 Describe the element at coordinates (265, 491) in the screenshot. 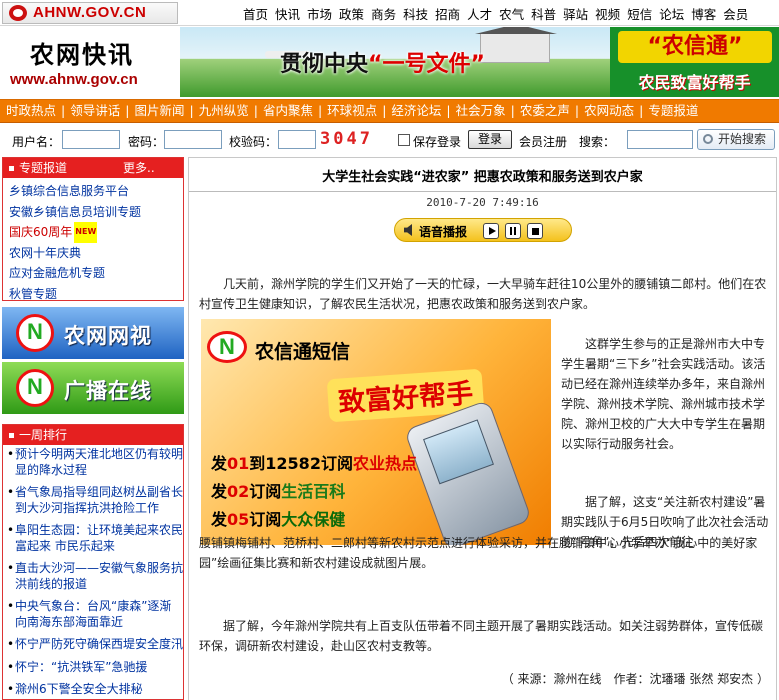

I see `ad-line-2-mid: 订阅` at that location.